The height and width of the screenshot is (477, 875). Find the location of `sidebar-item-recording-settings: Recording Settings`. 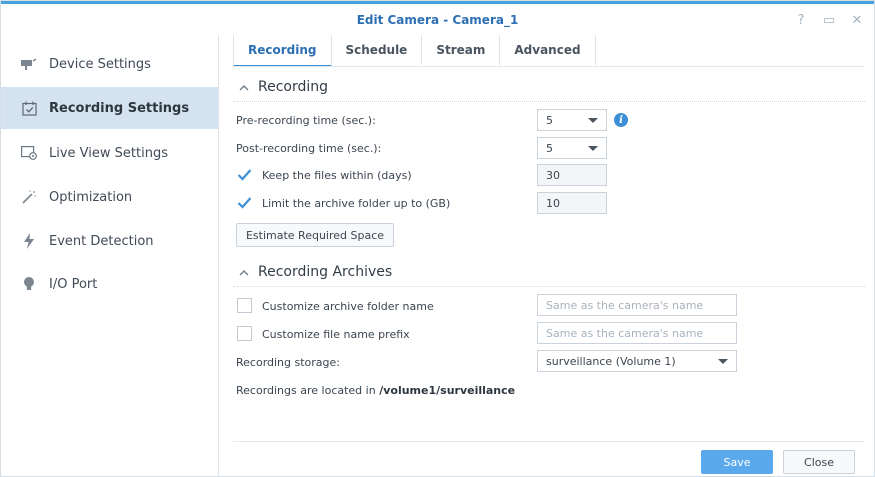

sidebar-item-recording-settings: Recording Settings is located at coordinates (109, 108).